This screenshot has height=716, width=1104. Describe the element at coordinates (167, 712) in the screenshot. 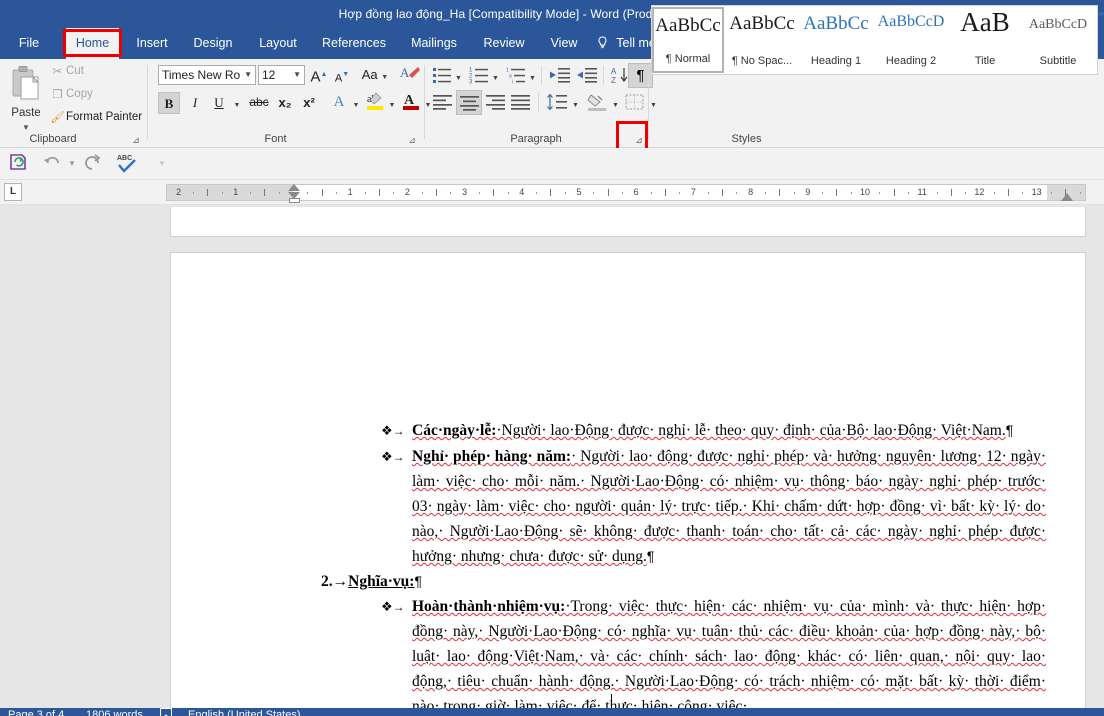

I see `status-proofing-icon` at that location.